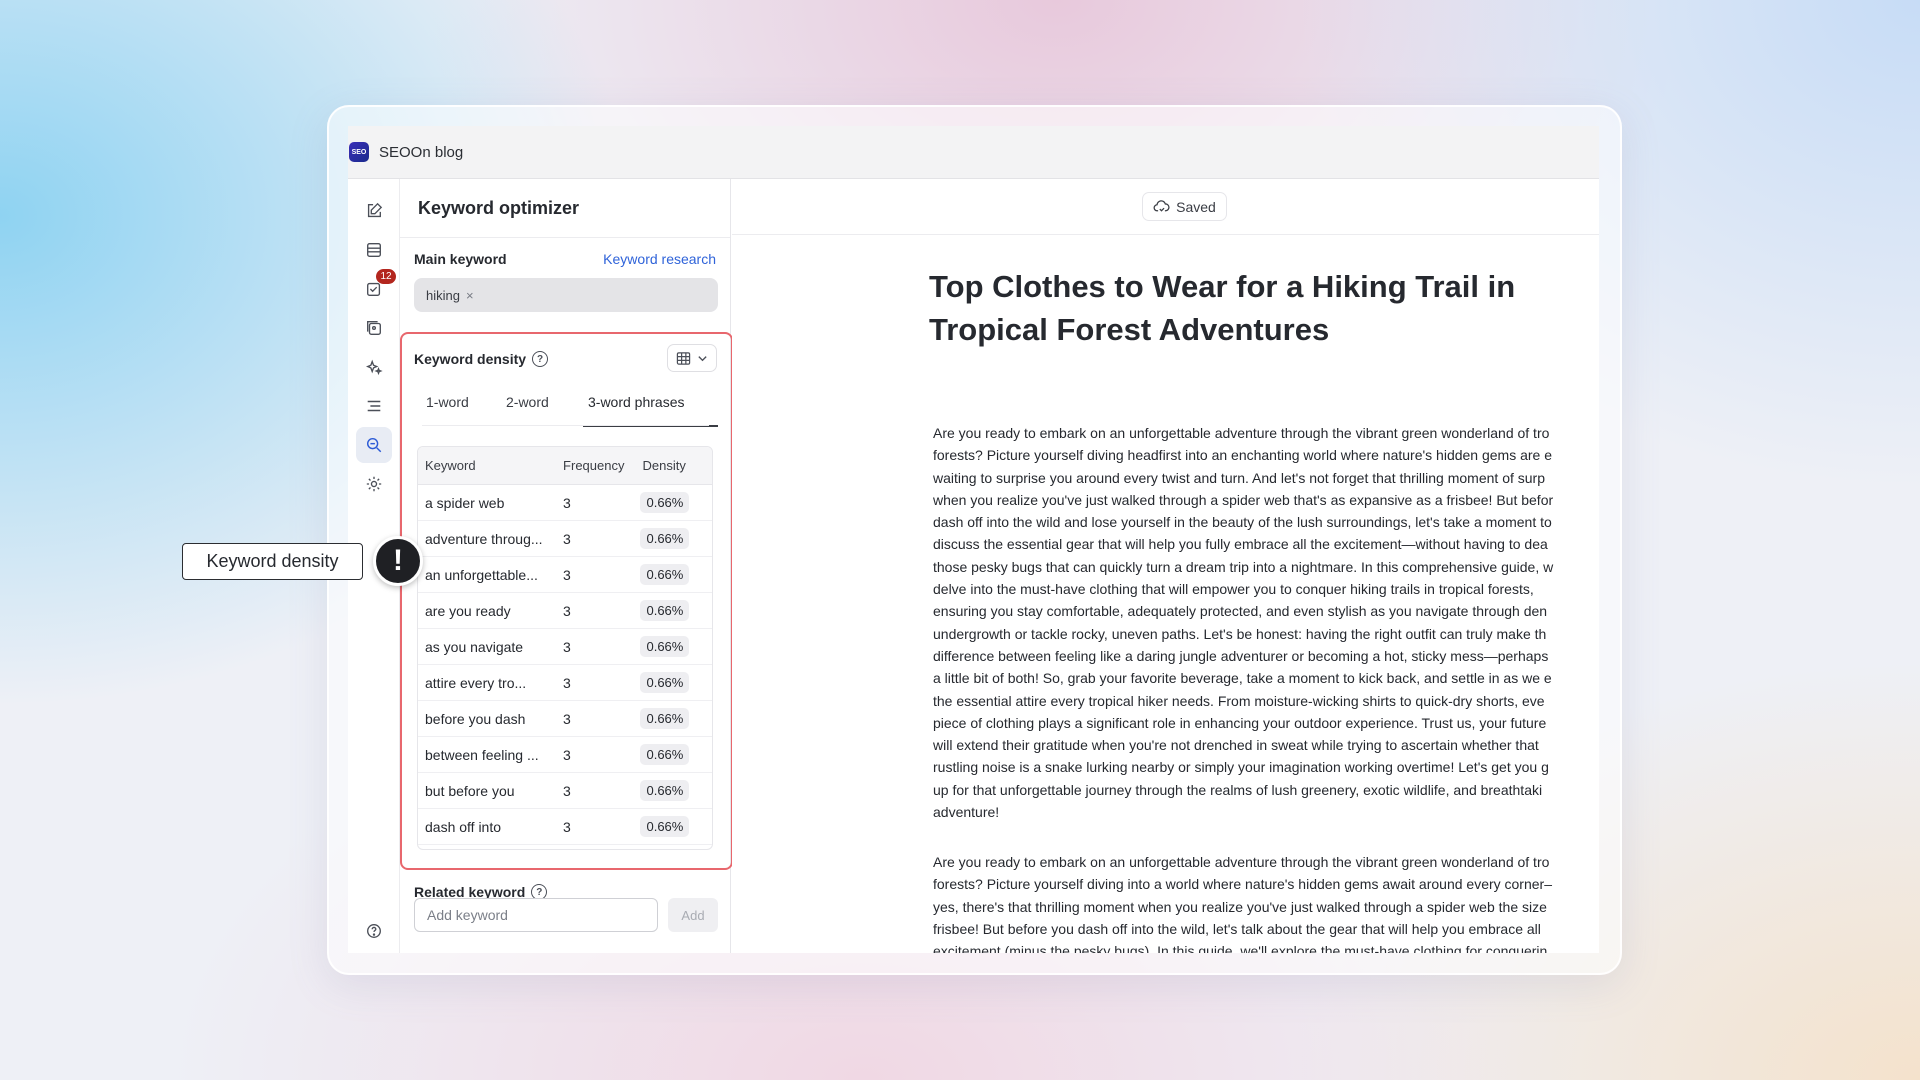 Image resolution: width=1920 pixels, height=1080 pixels. What do you see at coordinates (693, 915) in the screenshot?
I see `add-keyword-button: Add` at bounding box center [693, 915].